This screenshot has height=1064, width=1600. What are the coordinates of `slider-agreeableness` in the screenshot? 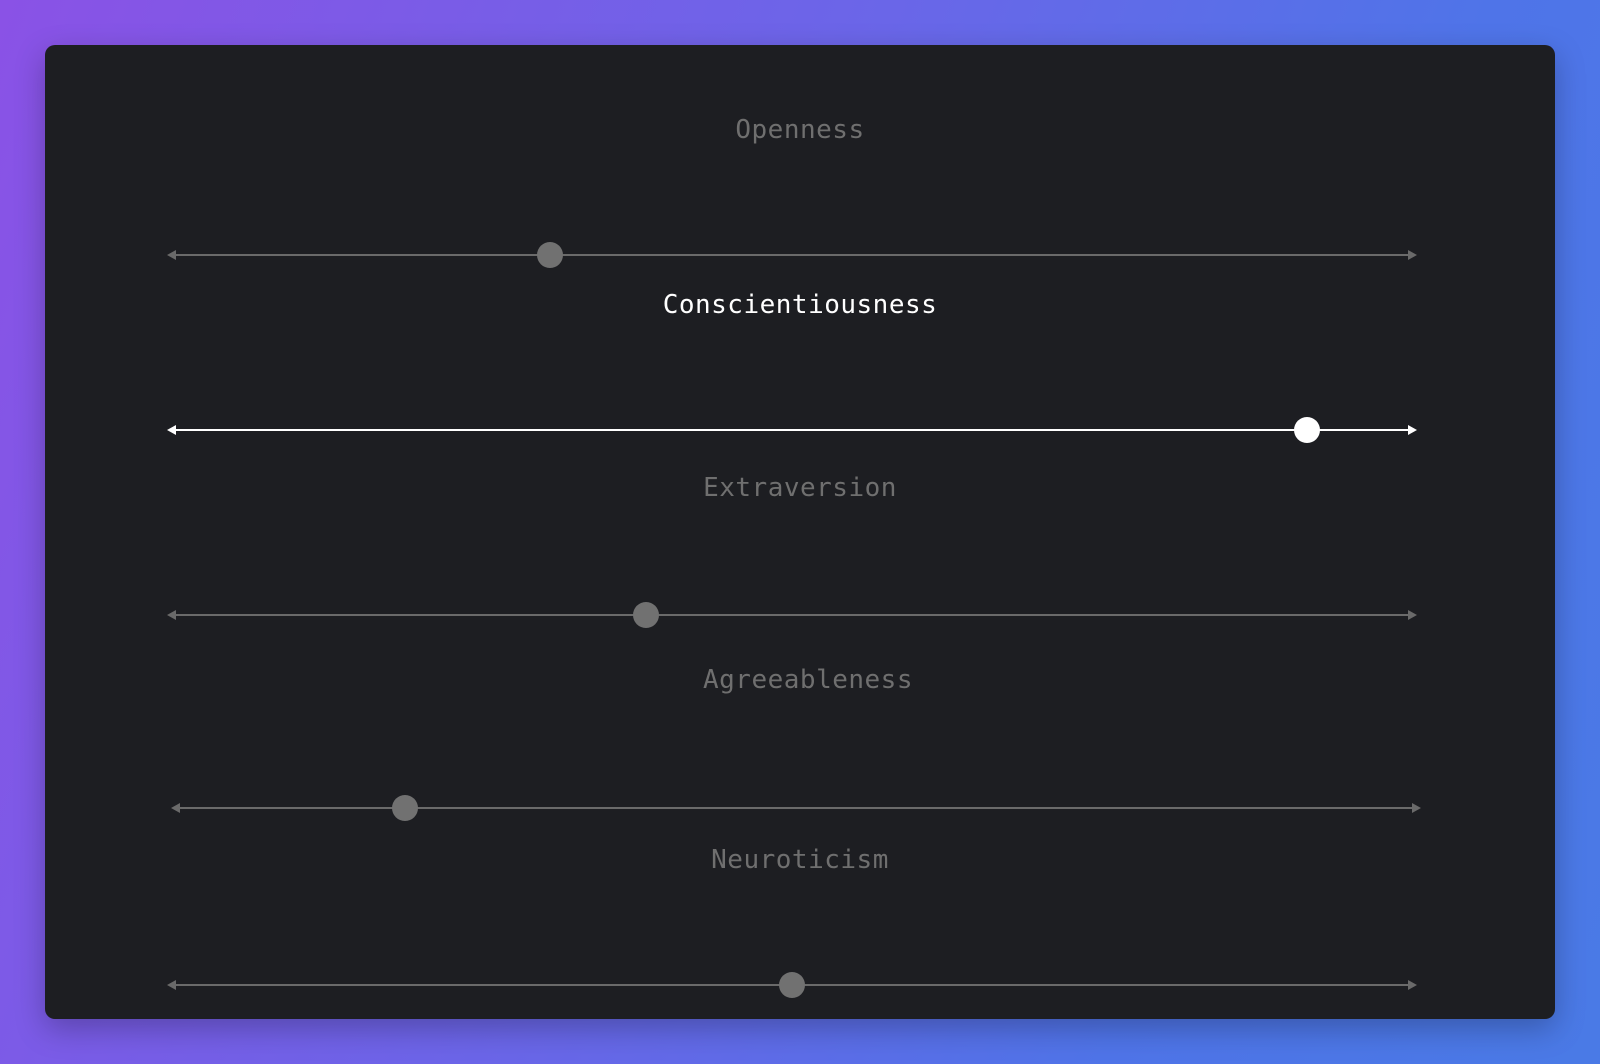 It's located at (796, 808).